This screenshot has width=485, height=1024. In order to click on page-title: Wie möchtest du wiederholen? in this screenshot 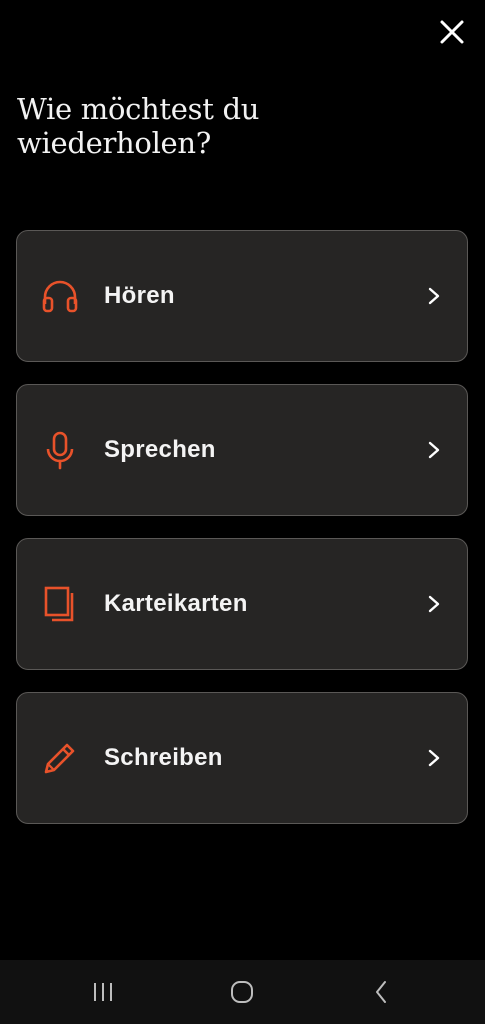, I will do `click(227, 126)`.